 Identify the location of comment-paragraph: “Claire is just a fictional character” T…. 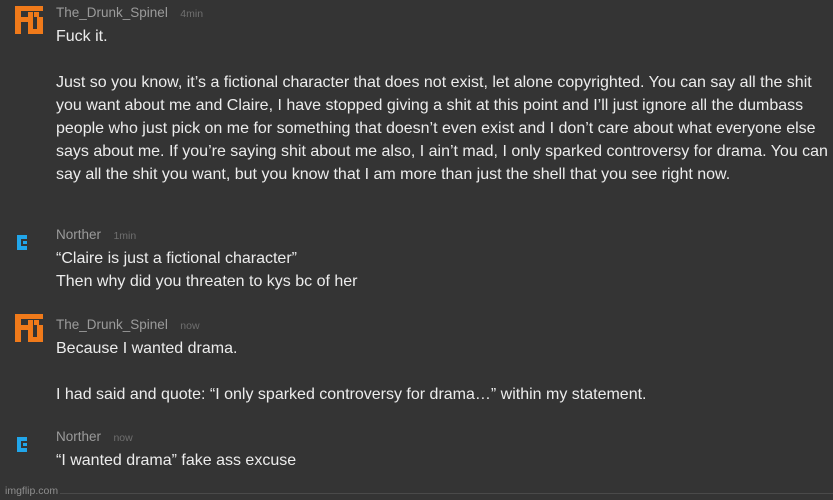
(207, 270).